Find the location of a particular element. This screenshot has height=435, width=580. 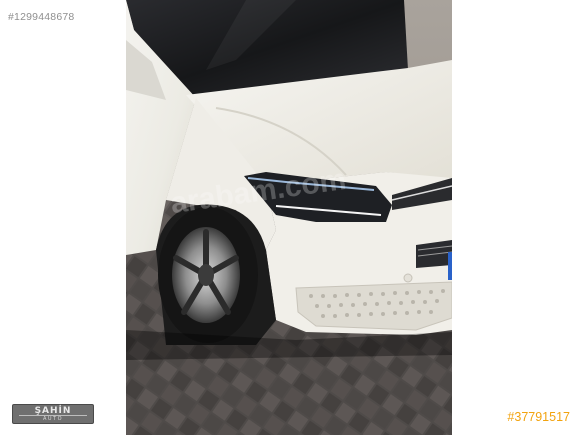

ad-number-label: #37791517 is located at coordinates (538, 417).